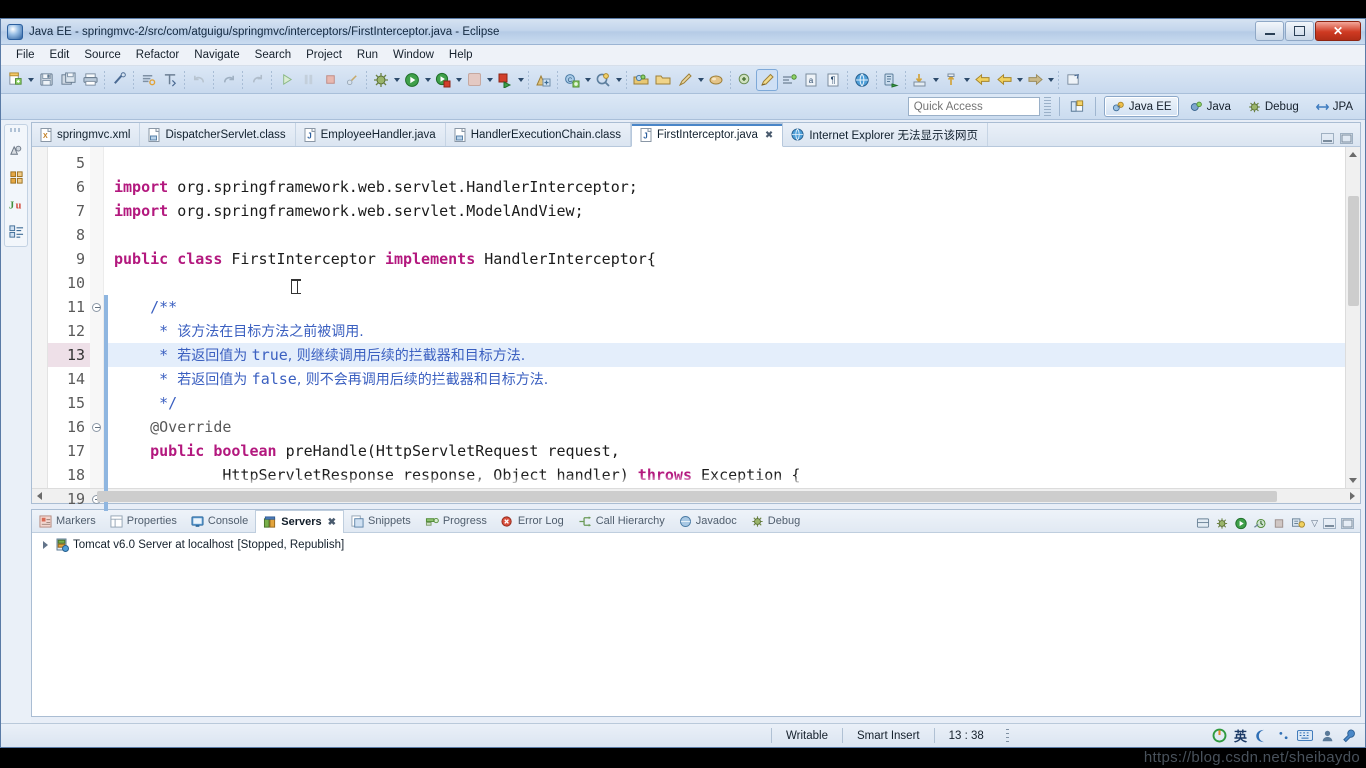 This screenshot has height=768, width=1366. Describe the element at coordinates (16, 177) in the screenshot. I see `project-explorer-icon` at that location.